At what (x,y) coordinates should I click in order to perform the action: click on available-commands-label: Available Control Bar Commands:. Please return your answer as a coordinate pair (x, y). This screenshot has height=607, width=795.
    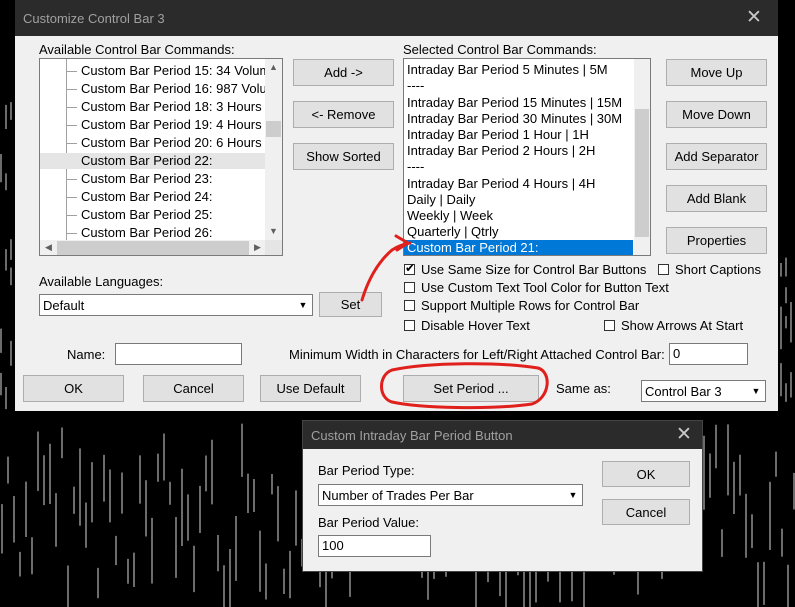
    Looking at the image, I should click on (137, 49).